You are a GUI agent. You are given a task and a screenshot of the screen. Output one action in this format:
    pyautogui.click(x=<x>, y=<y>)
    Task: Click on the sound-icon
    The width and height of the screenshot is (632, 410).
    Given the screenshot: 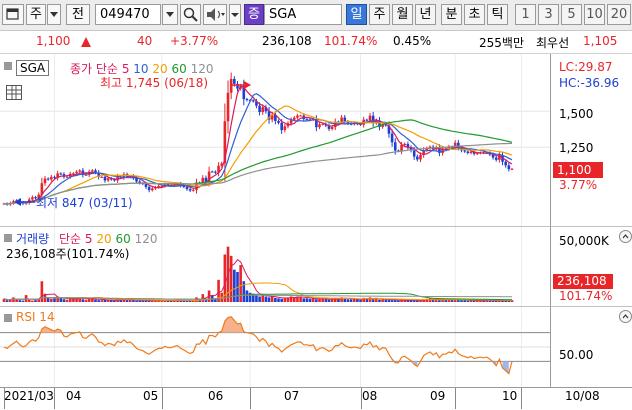 What is the action you would take?
    pyautogui.click(x=215, y=14)
    